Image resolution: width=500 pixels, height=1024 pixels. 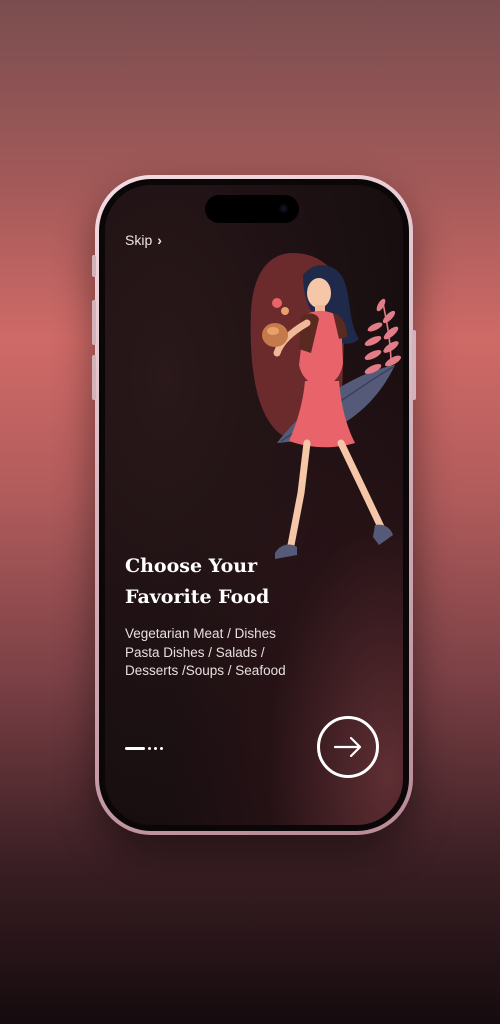 I want to click on woman-with-food-illustration, so click(x=325, y=406).